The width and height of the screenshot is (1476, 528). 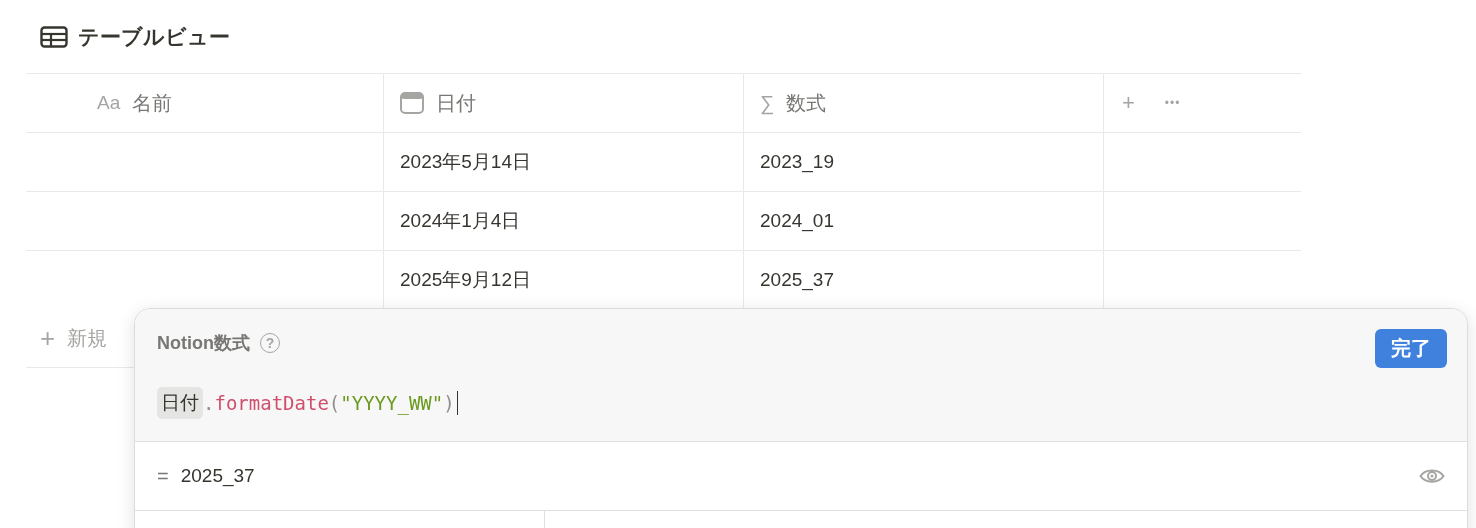 I want to click on plus-icon: +, so click(x=48, y=338).